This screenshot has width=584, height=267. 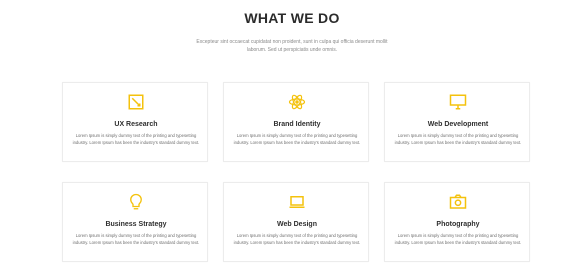 I want to click on camera-icon, so click(x=458, y=202).